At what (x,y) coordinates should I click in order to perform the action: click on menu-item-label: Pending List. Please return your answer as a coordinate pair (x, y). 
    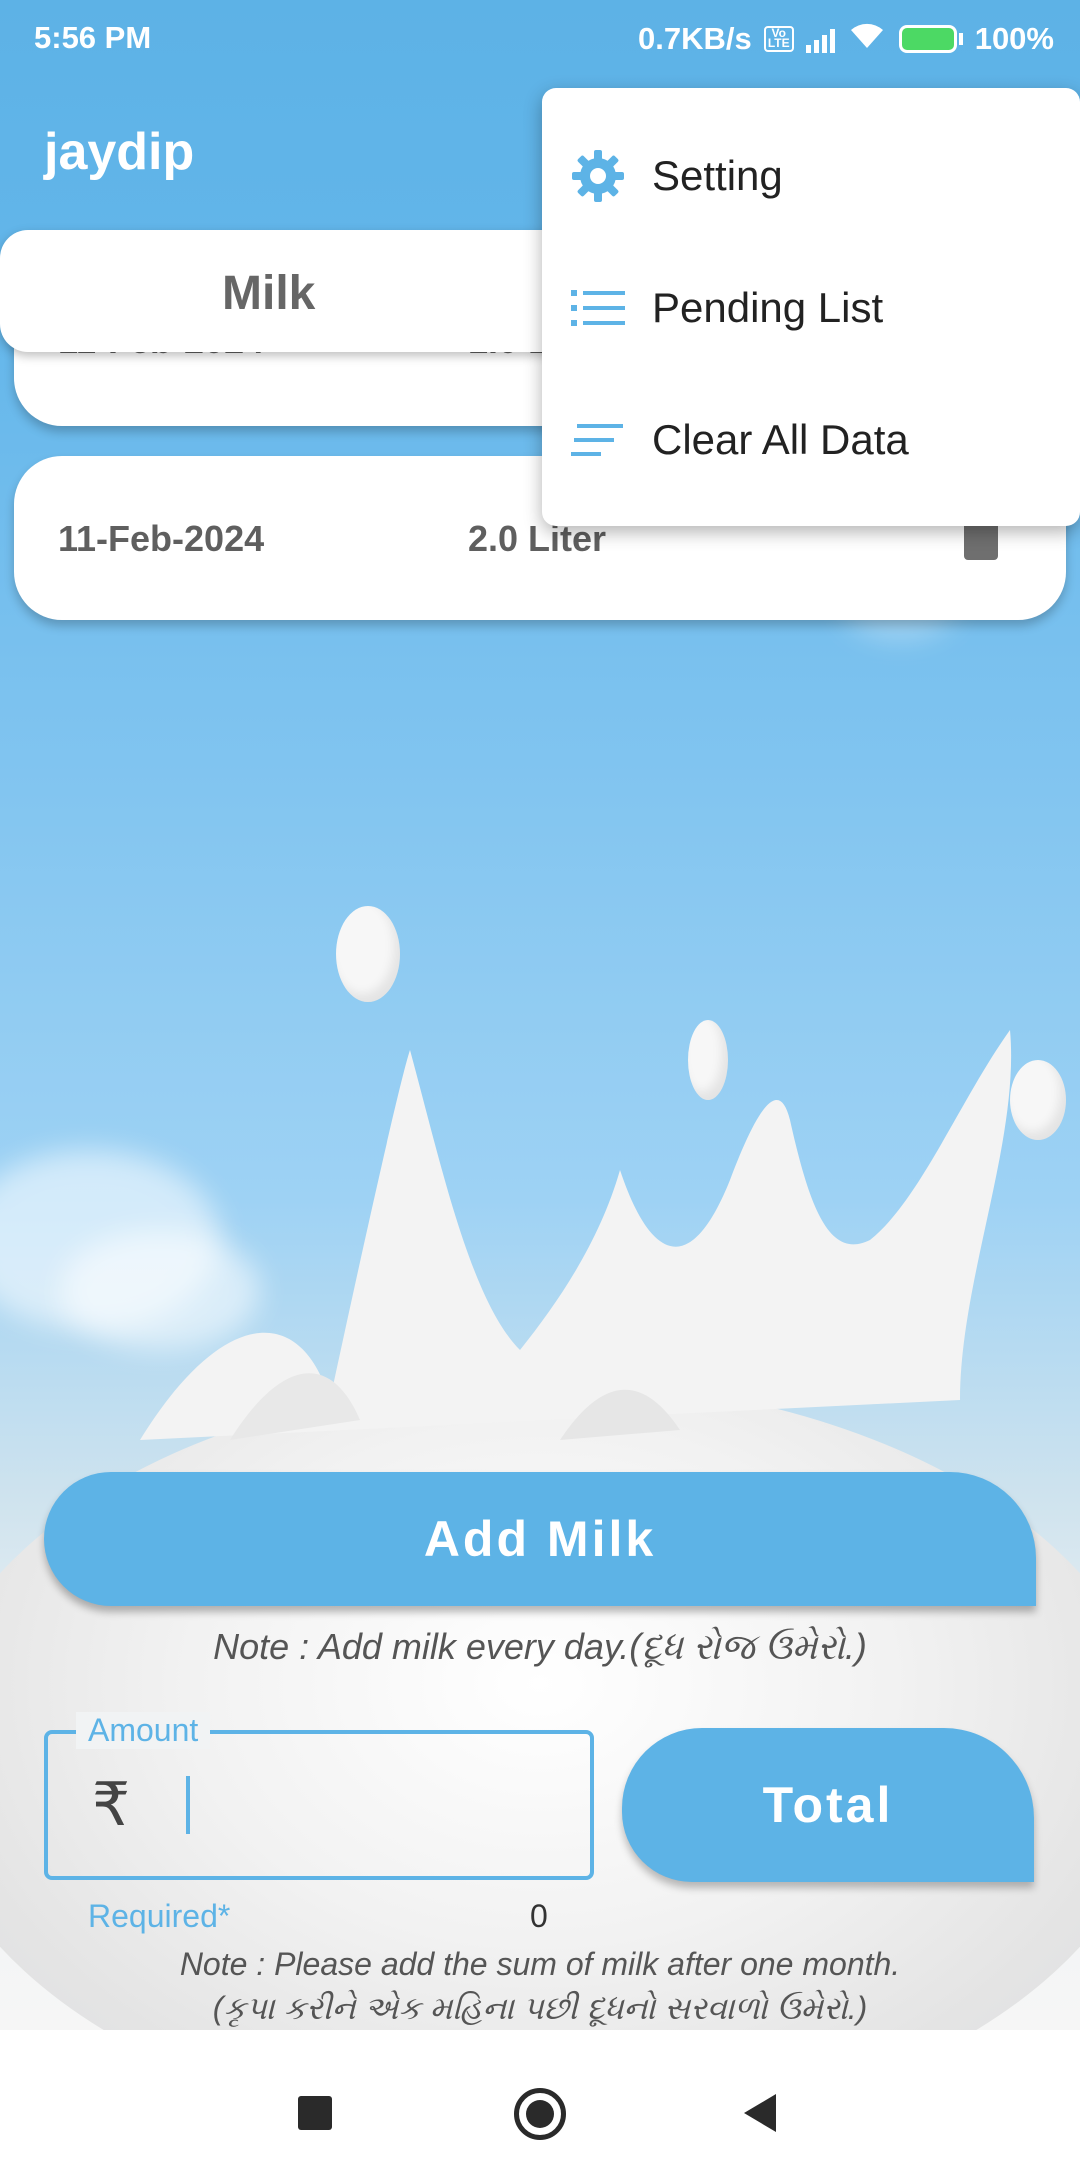
    Looking at the image, I should click on (768, 307).